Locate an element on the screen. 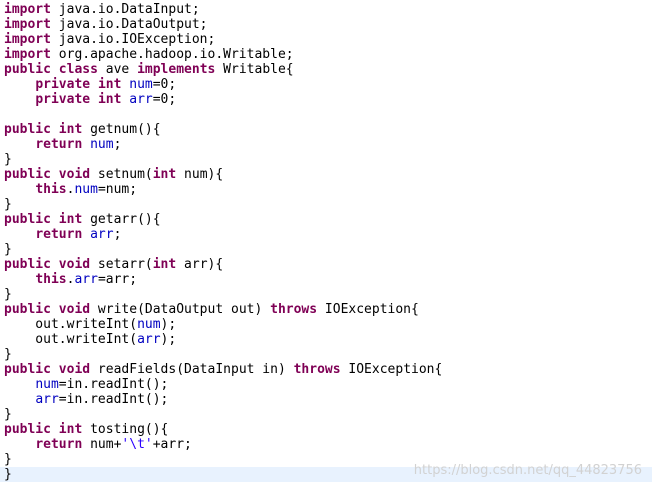  code-token: readFields(DataInput in) is located at coordinates (192, 369).